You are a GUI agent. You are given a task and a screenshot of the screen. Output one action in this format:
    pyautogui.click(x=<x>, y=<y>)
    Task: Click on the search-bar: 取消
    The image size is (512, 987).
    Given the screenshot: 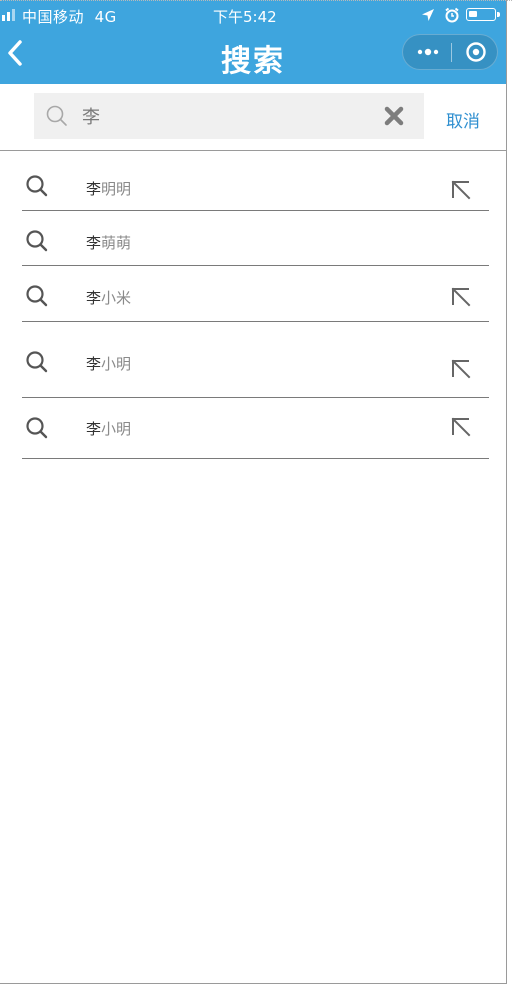 What is the action you would take?
    pyautogui.click(x=253, y=117)
    